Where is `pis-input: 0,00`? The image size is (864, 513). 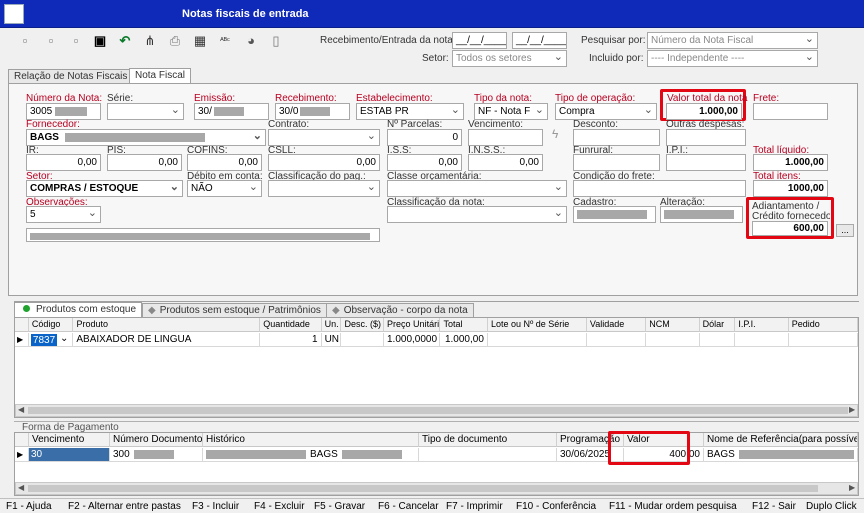
pis-input: 0,00 is located at coordinates (144, 162).